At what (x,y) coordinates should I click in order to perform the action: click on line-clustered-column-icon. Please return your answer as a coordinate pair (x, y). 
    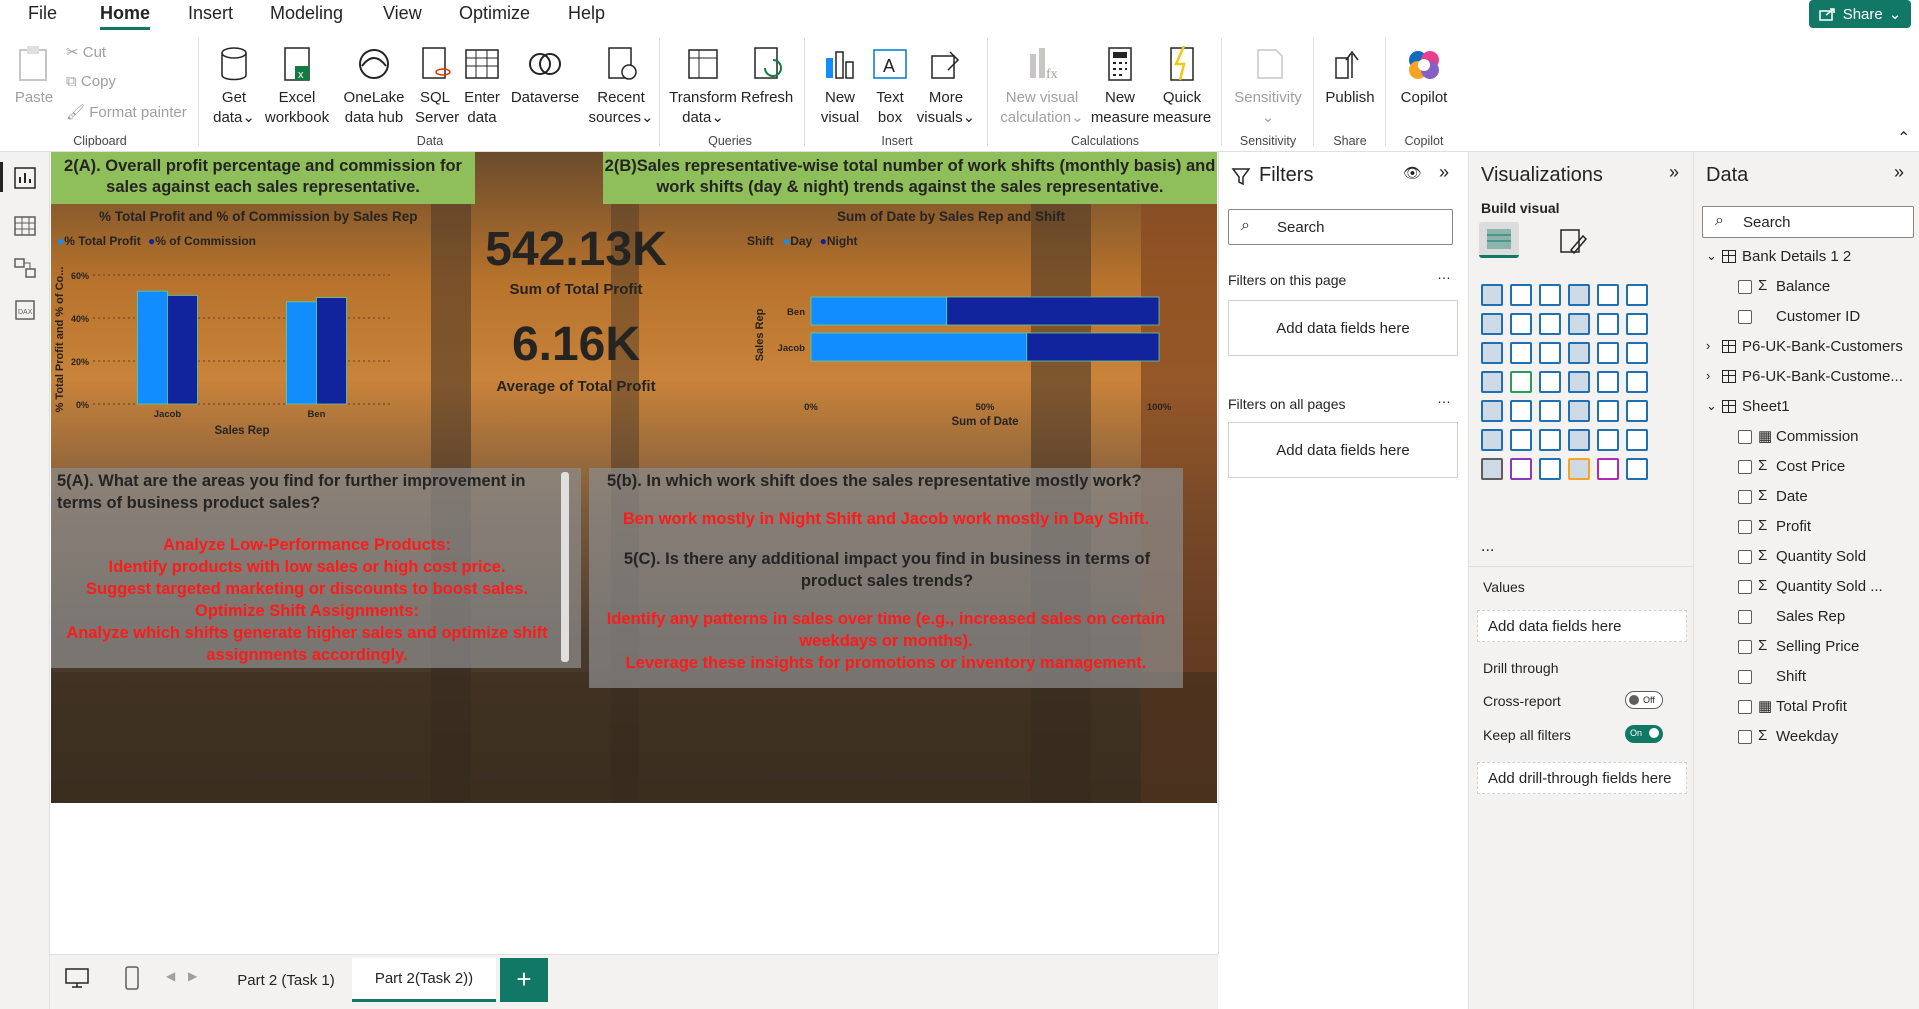
    Looking at the image, I should click on (1637, 324).